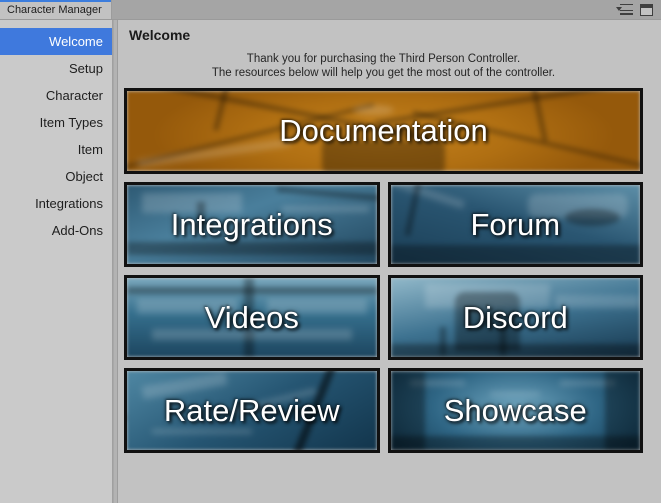 This screenshot has width=661, height=503. I want to click on sidebar-item-label: Item Types, so click(71, 122).